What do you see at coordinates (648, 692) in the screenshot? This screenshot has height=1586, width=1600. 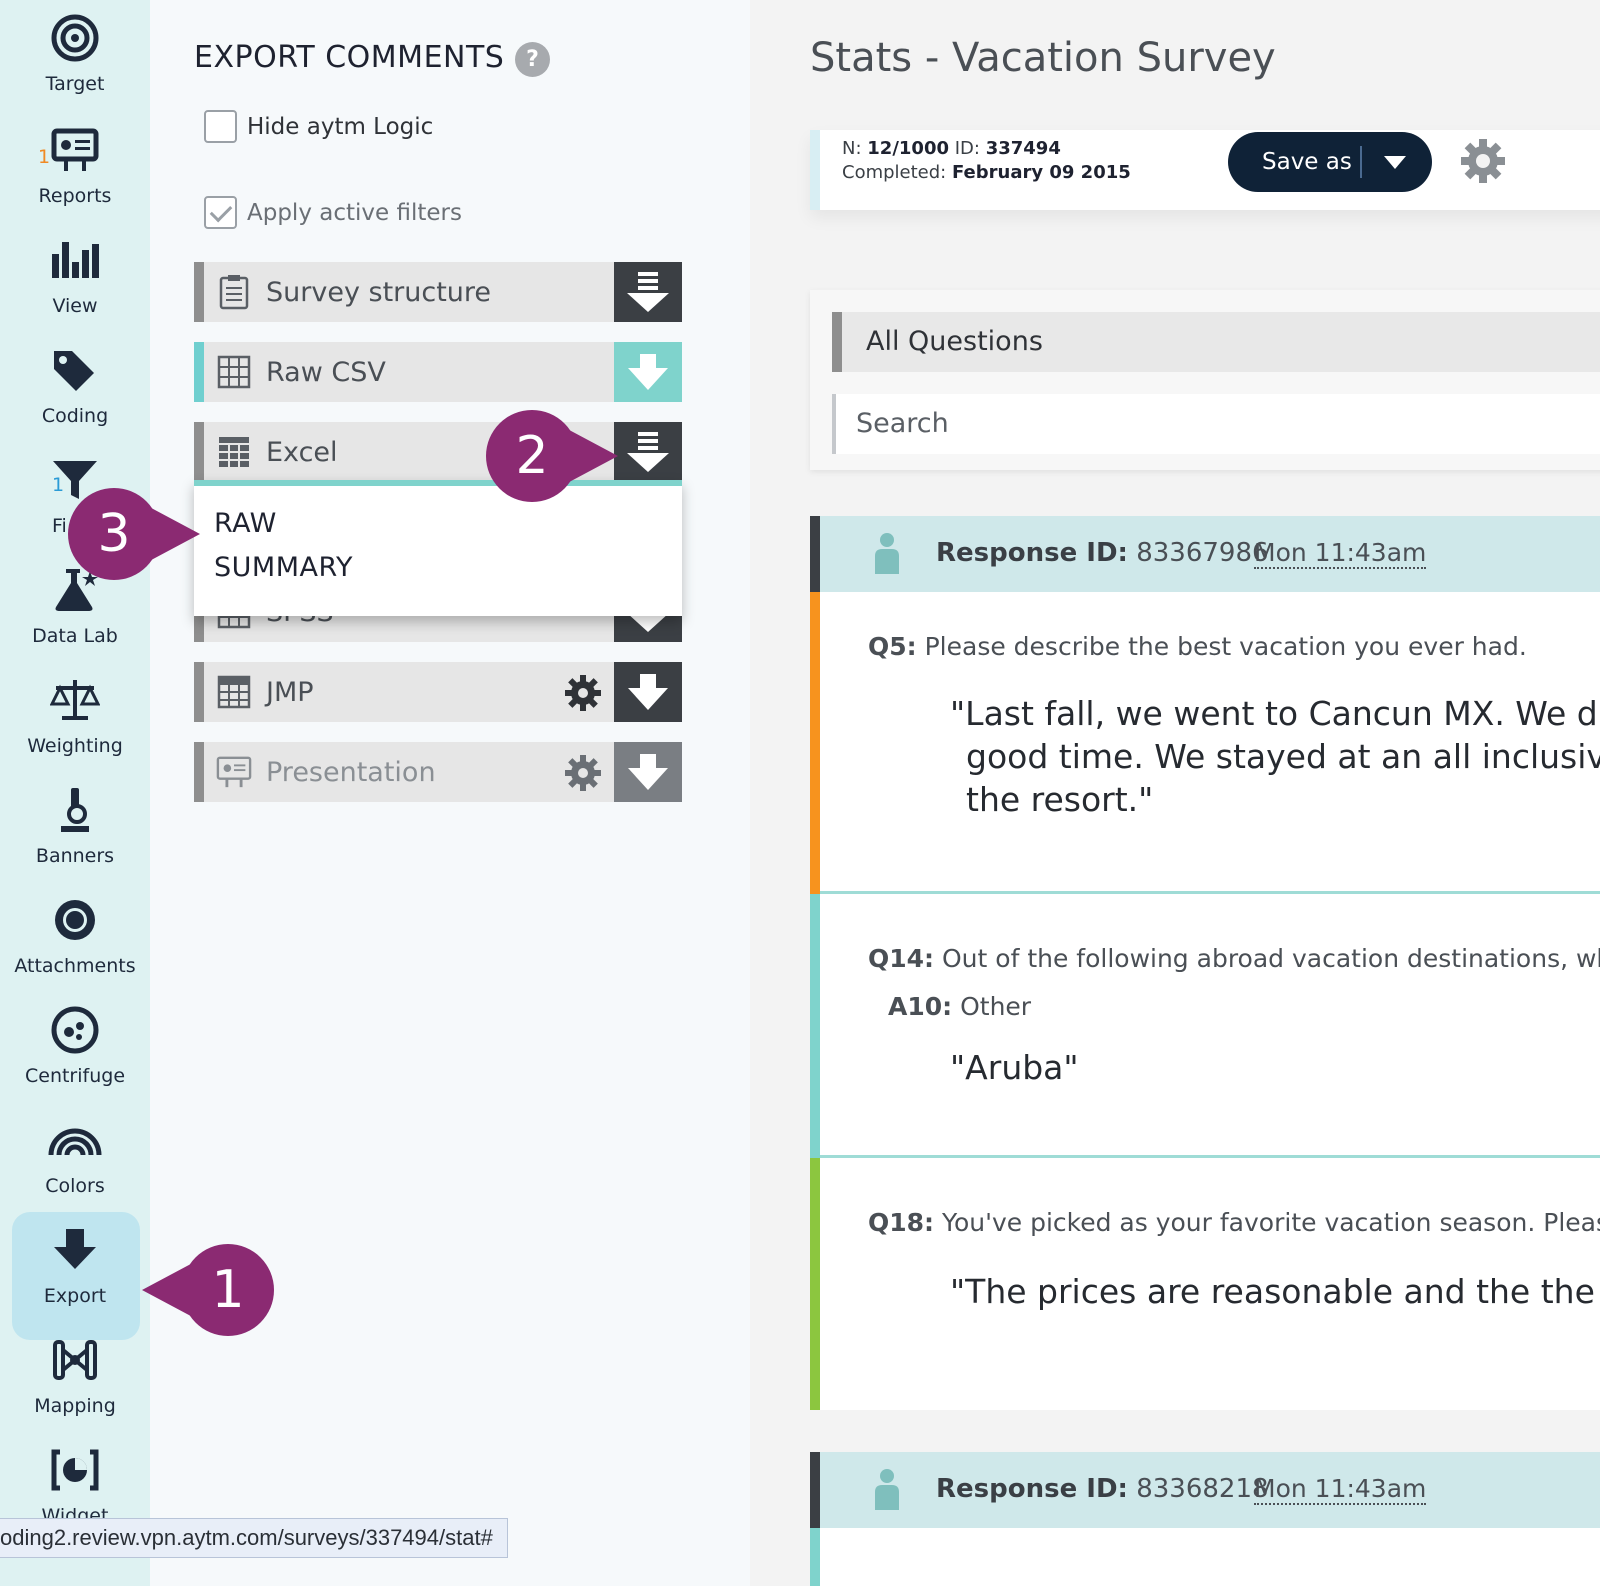 I see `download-button-jmp` at bounding box center [648, 692].